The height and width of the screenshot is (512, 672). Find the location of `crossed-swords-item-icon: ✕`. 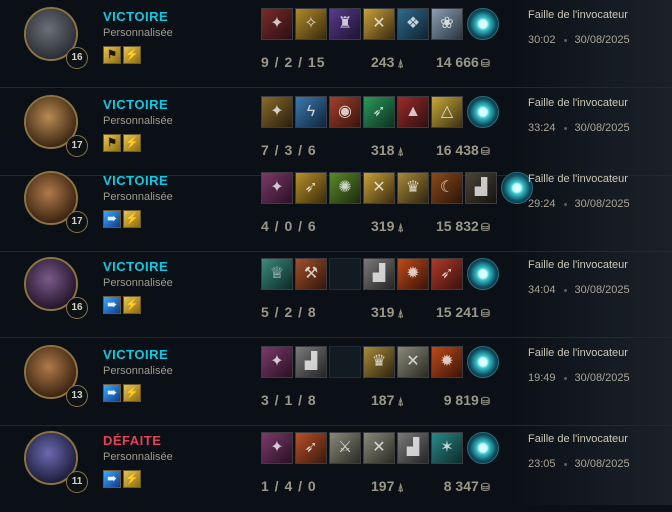

crossed-swords-item-icon: ✕ is located at coordinates (413, 362).